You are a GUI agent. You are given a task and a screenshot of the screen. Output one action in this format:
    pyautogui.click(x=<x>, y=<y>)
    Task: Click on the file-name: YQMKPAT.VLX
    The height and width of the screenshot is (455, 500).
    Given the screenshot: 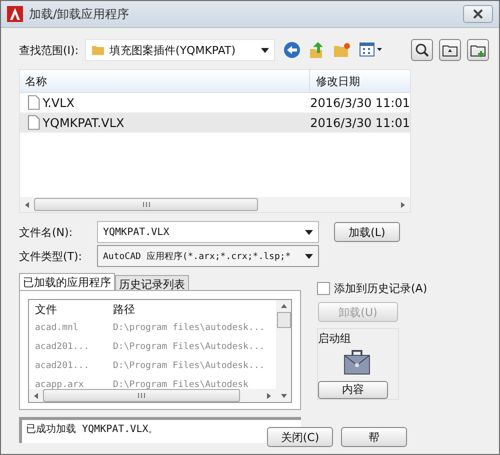 What is the action you would take?
    pyautogui.click(x=84, y=123)
    